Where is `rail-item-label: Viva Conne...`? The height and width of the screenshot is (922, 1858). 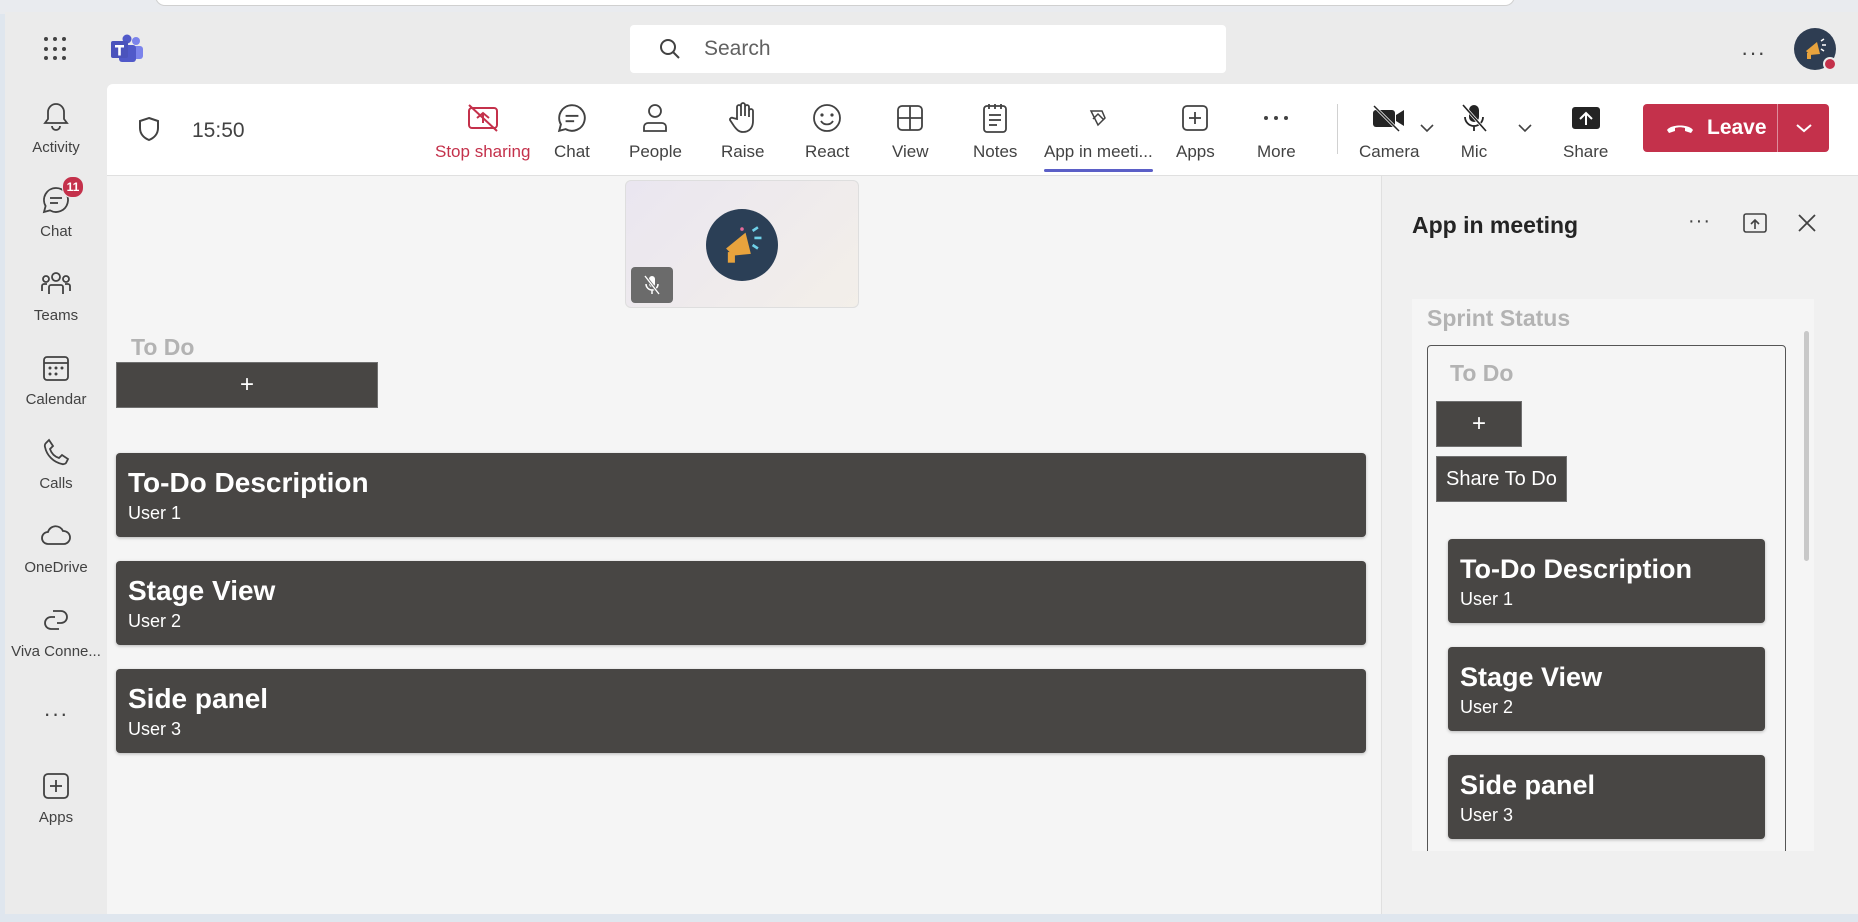
rail-item-label: Viva Conne... is located at coordinates (56, 651).